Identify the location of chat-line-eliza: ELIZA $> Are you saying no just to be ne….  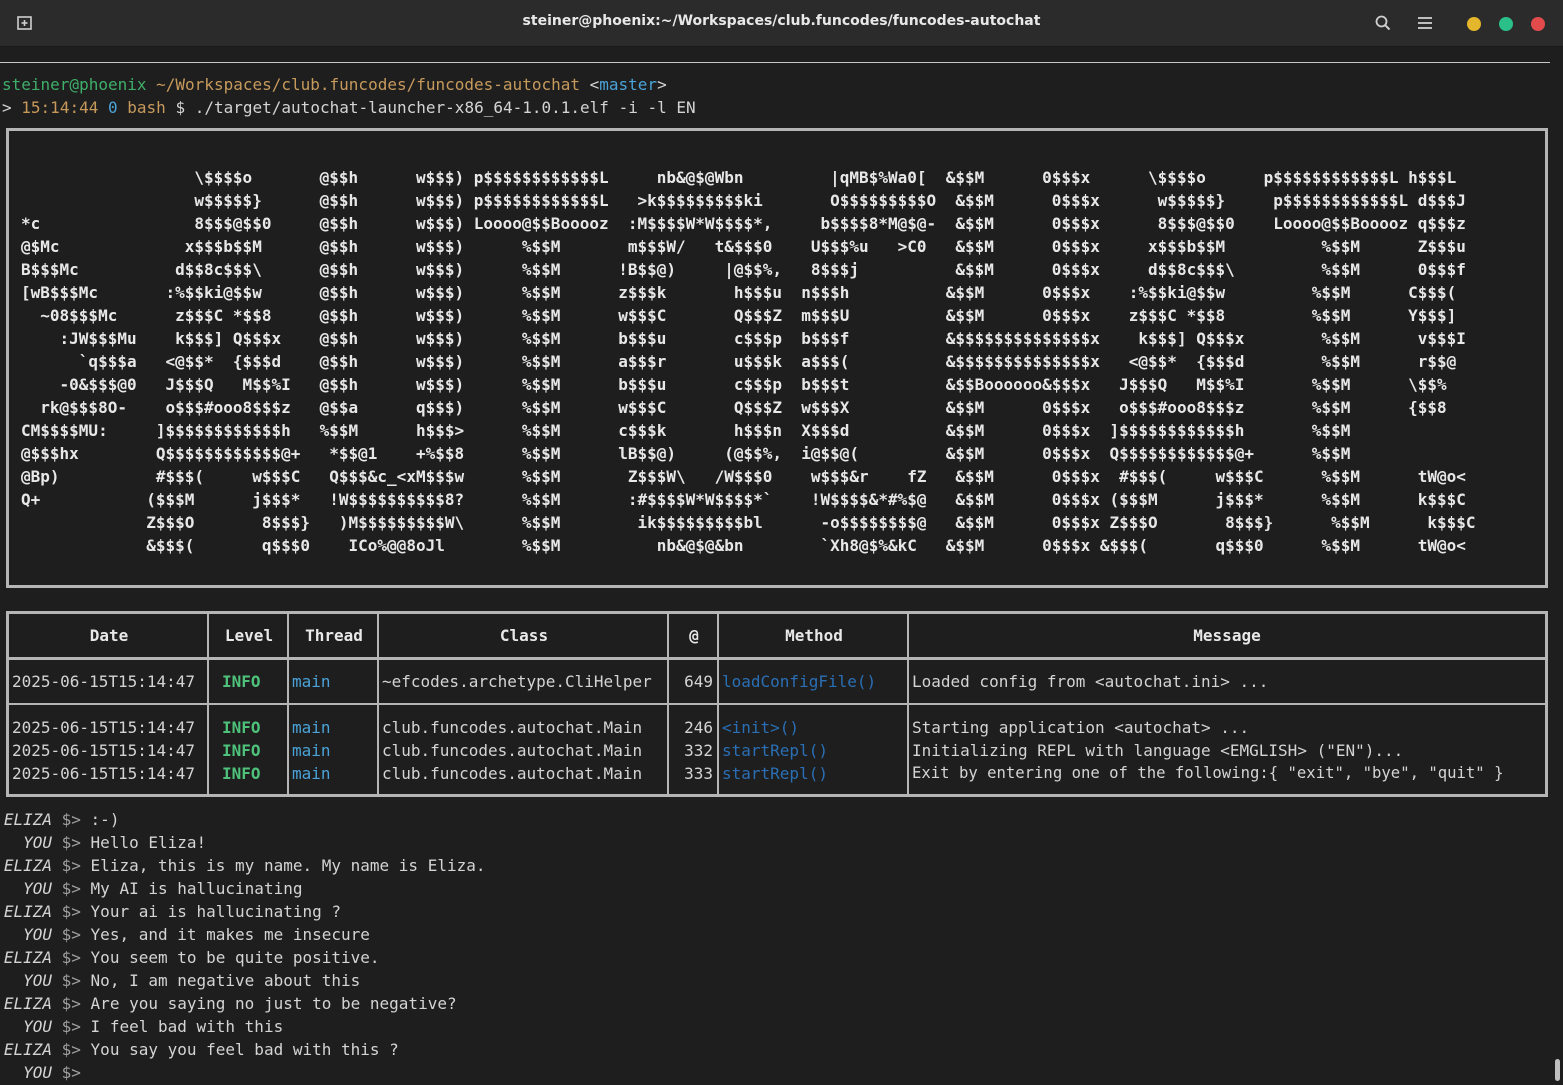
(244, 1003).